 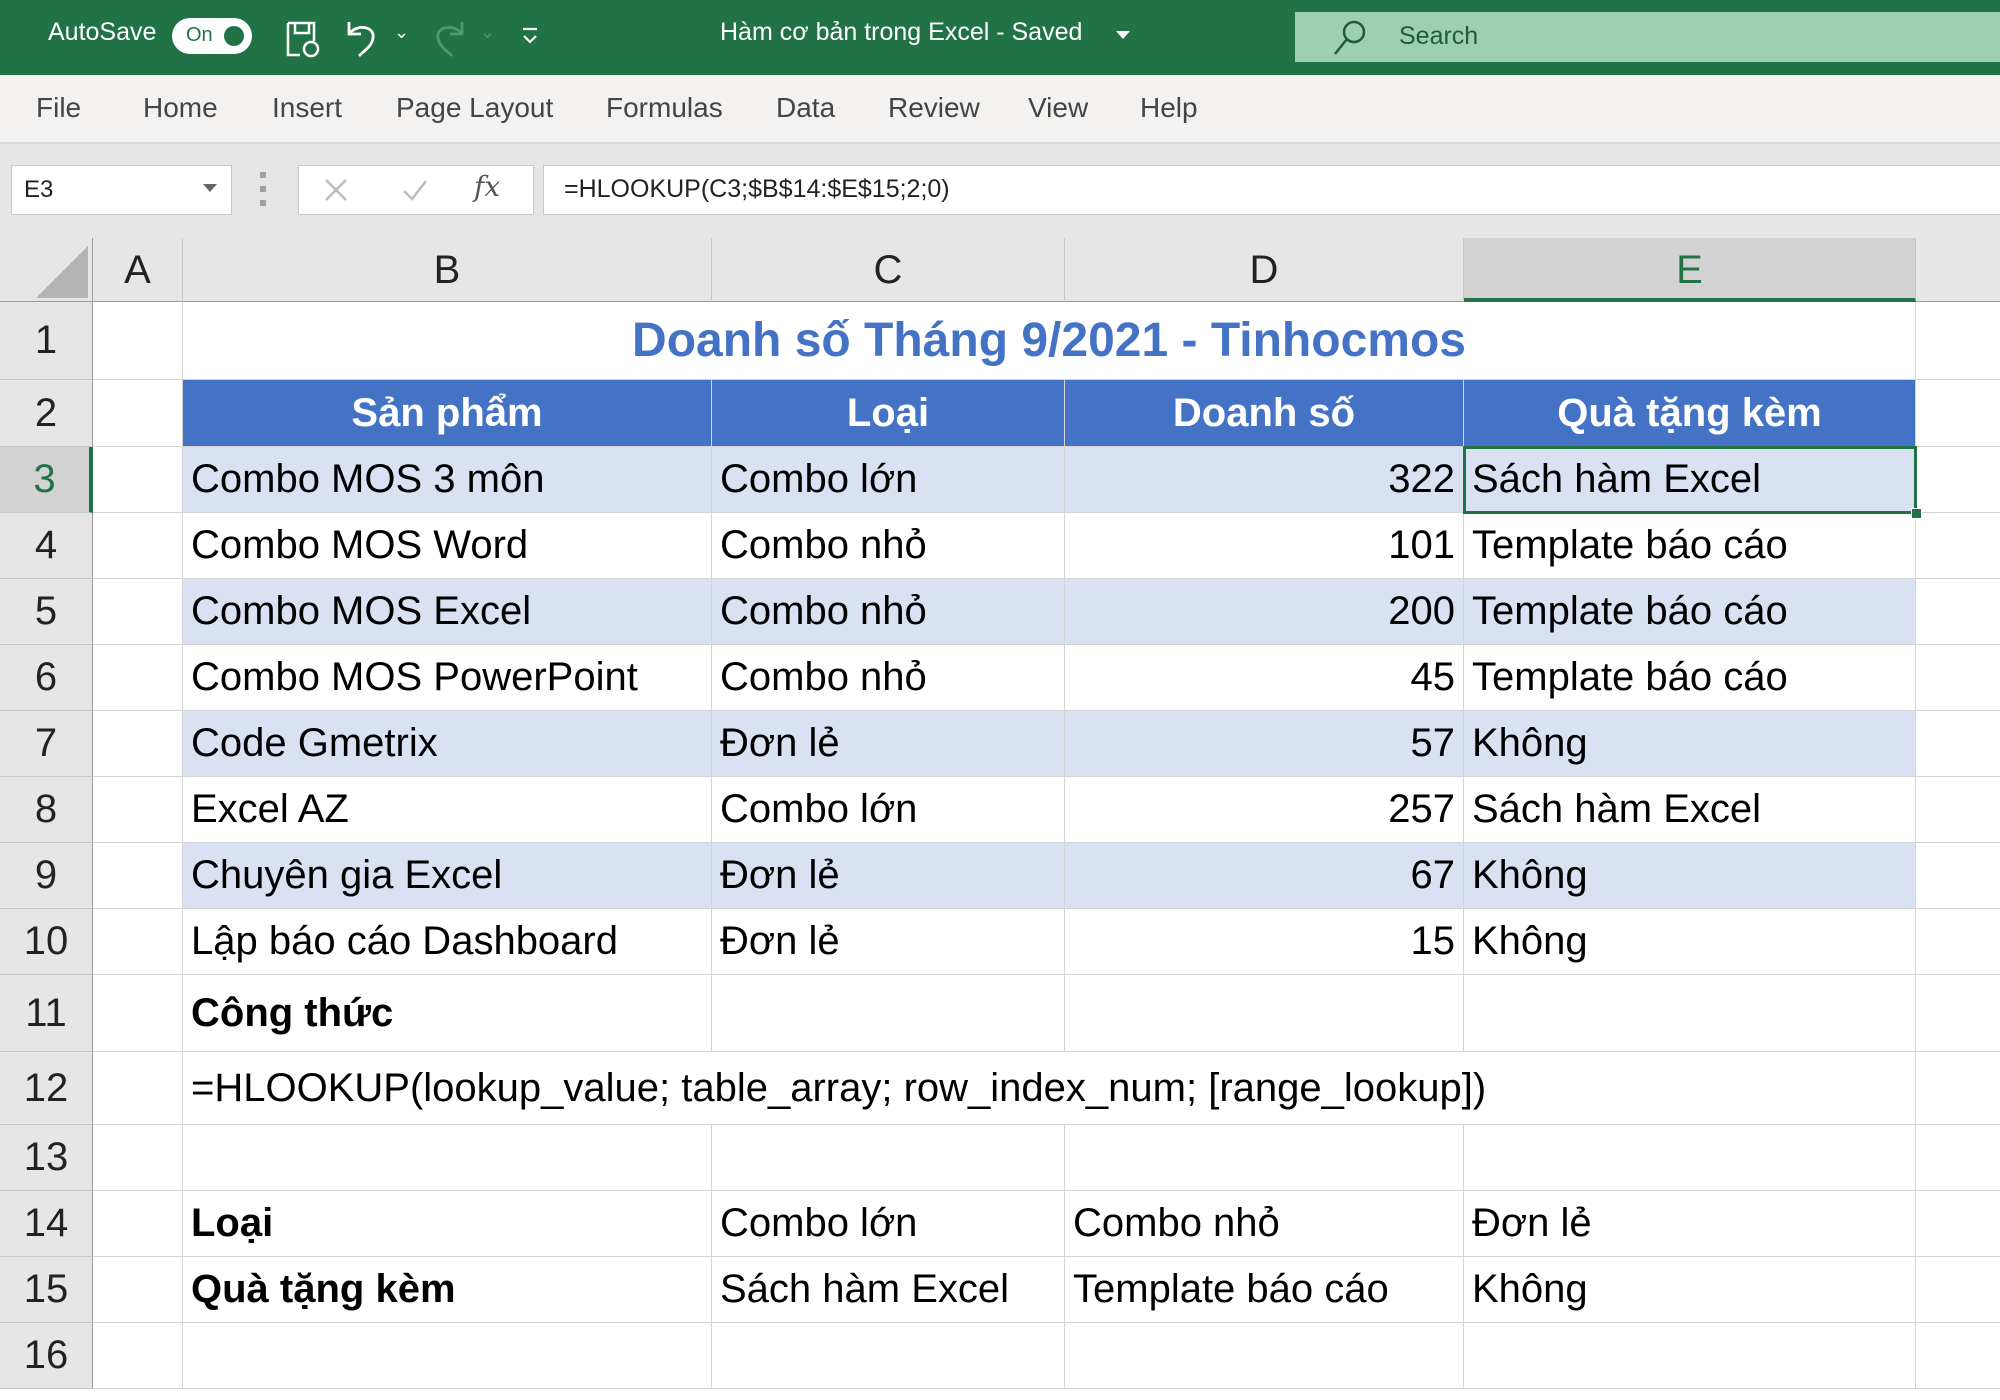 I want to click on cell-a3, so click(x=138, y=480).